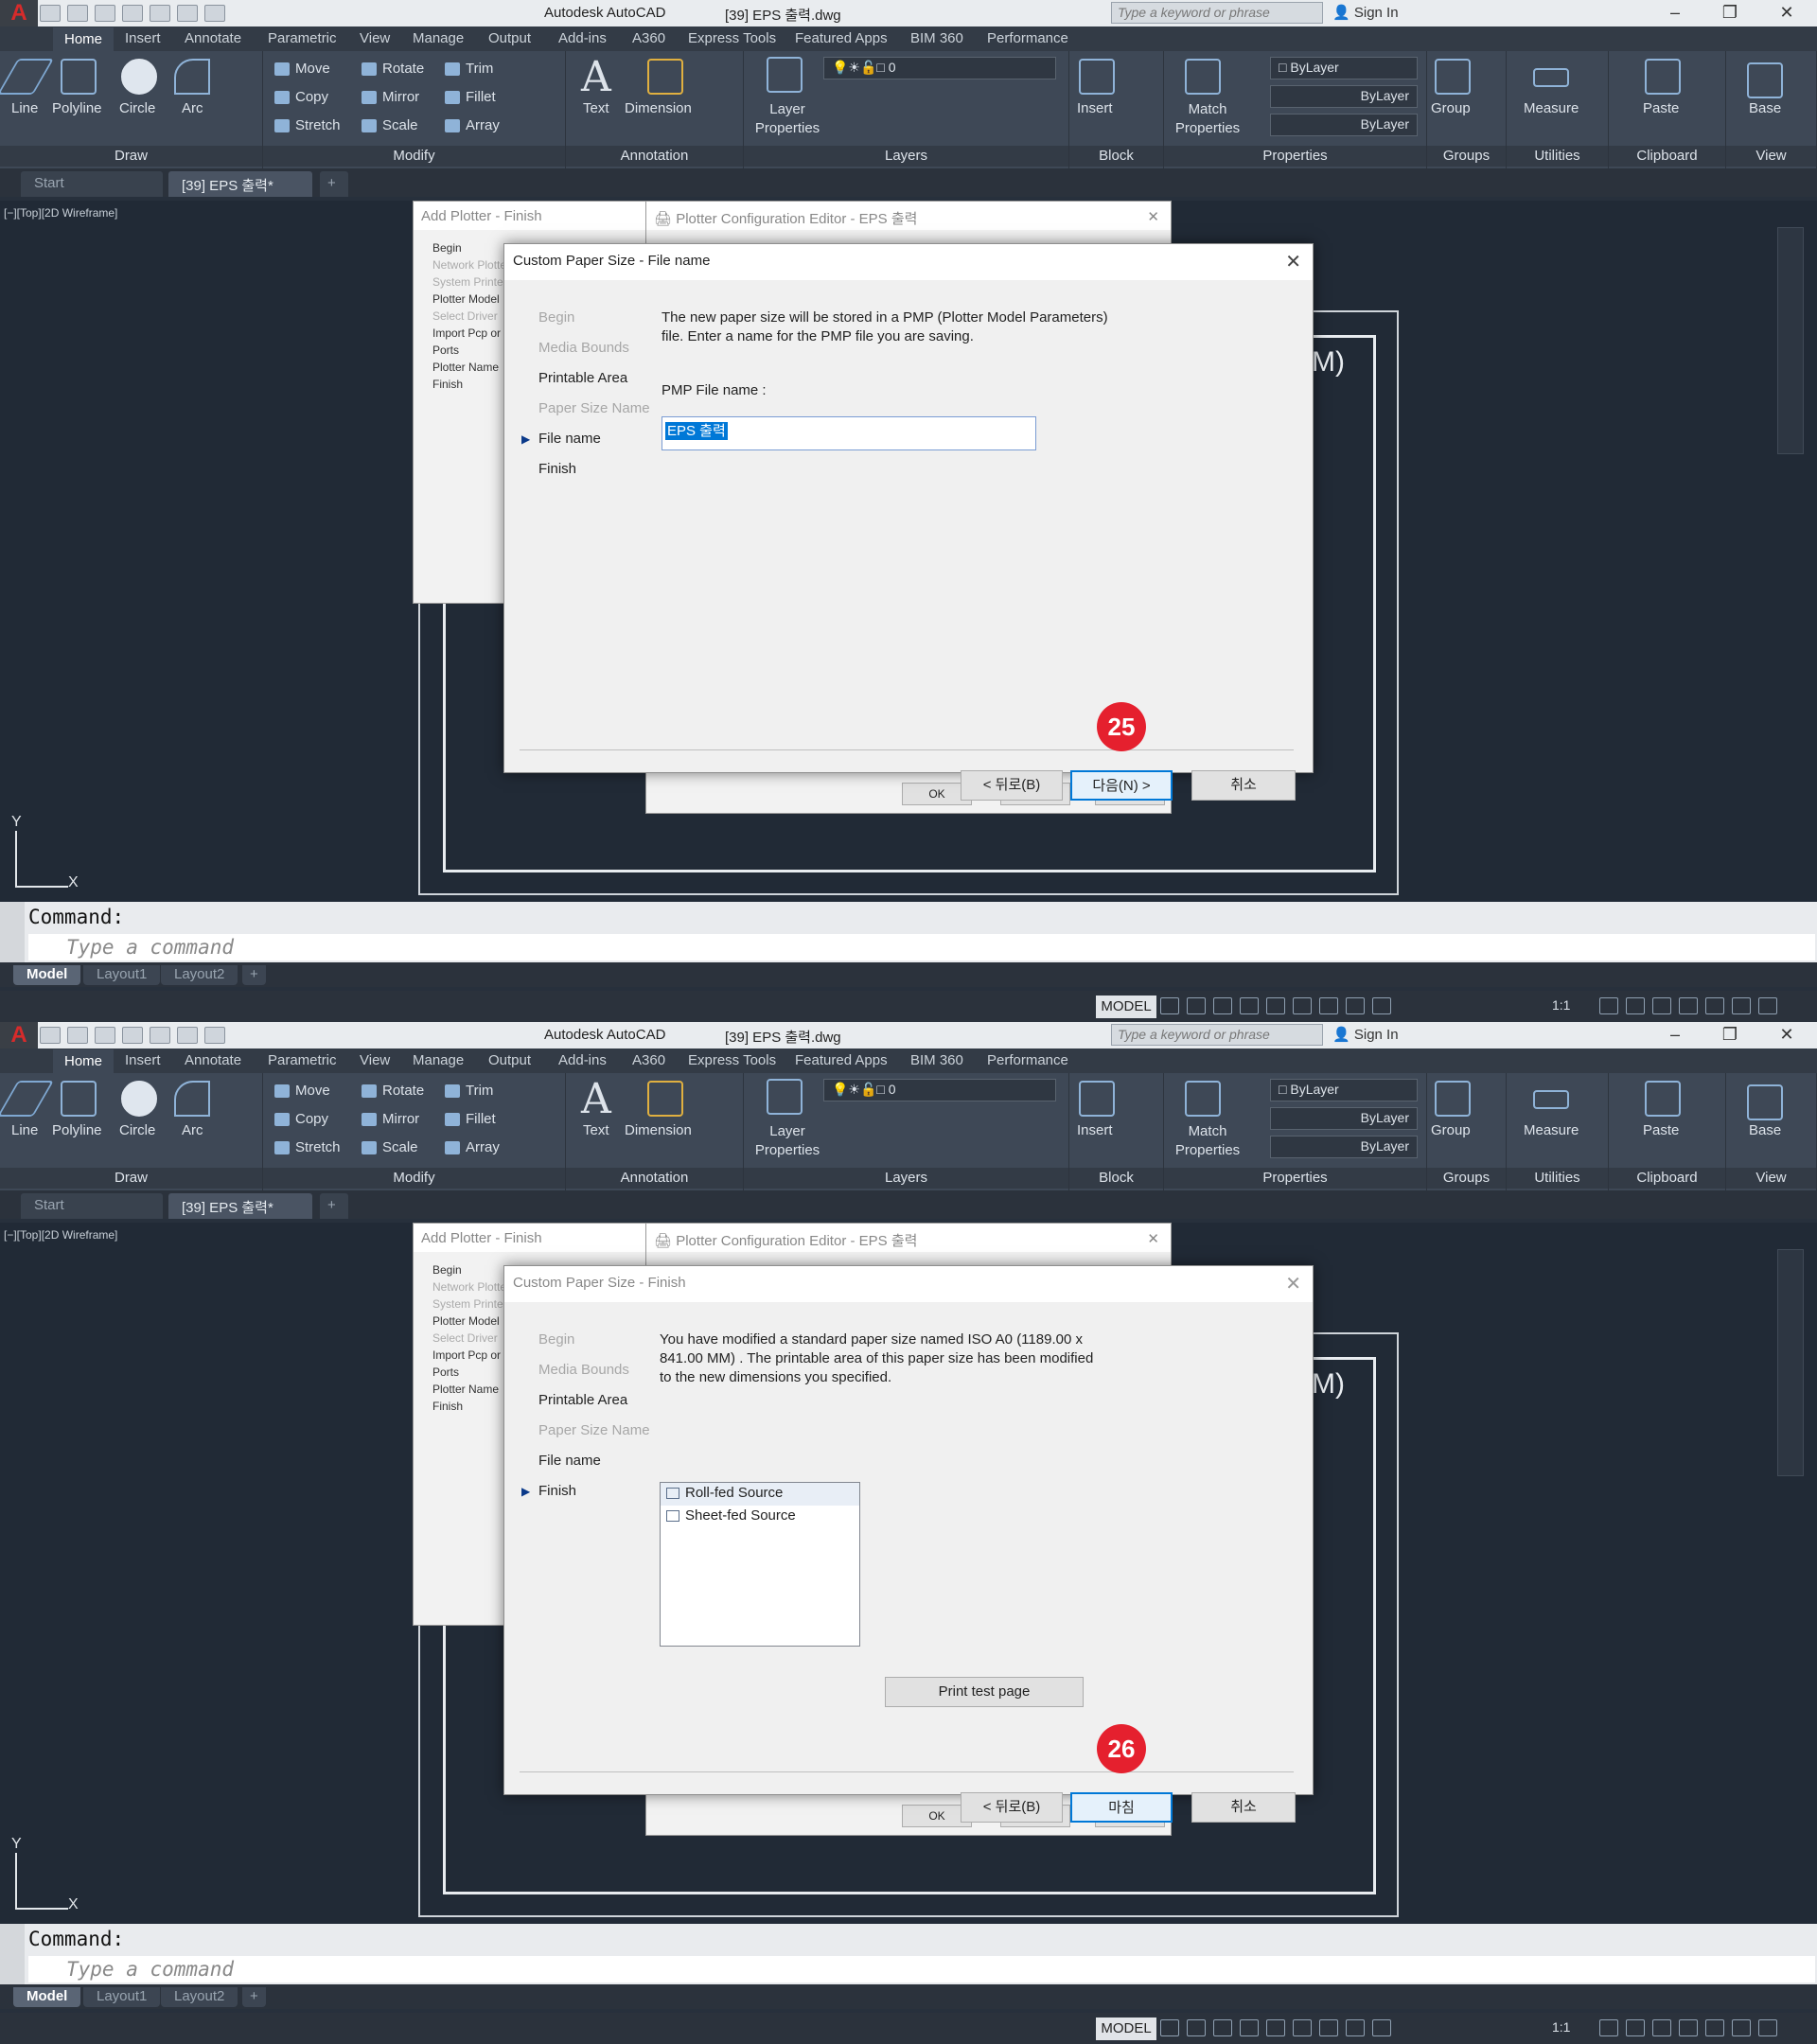 The width and height of the screenshot is (1817, 2044). I want to click on polyline-icon, so click(79, 1099).